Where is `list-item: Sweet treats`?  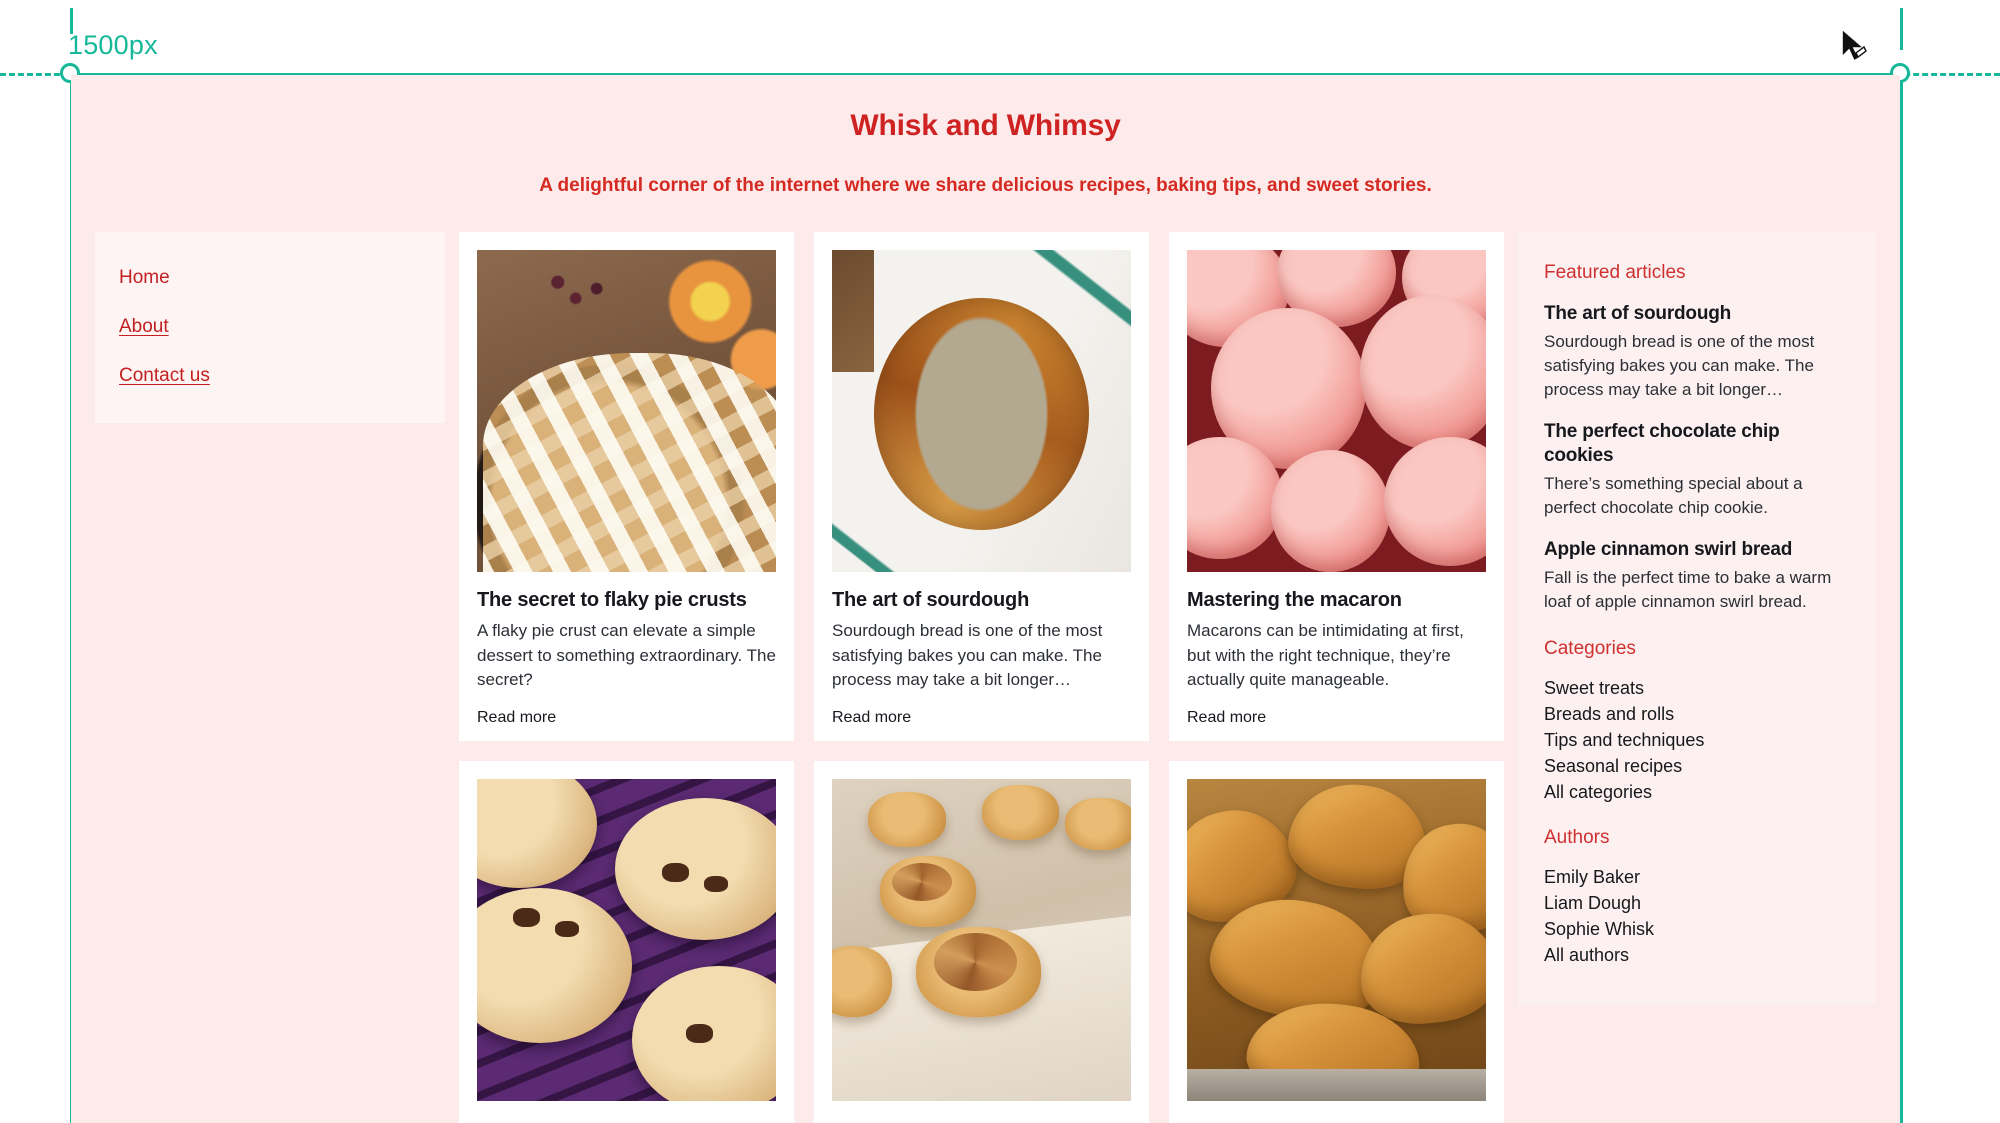
list-item: Sweet treats is located at coordinates (1697, 688).